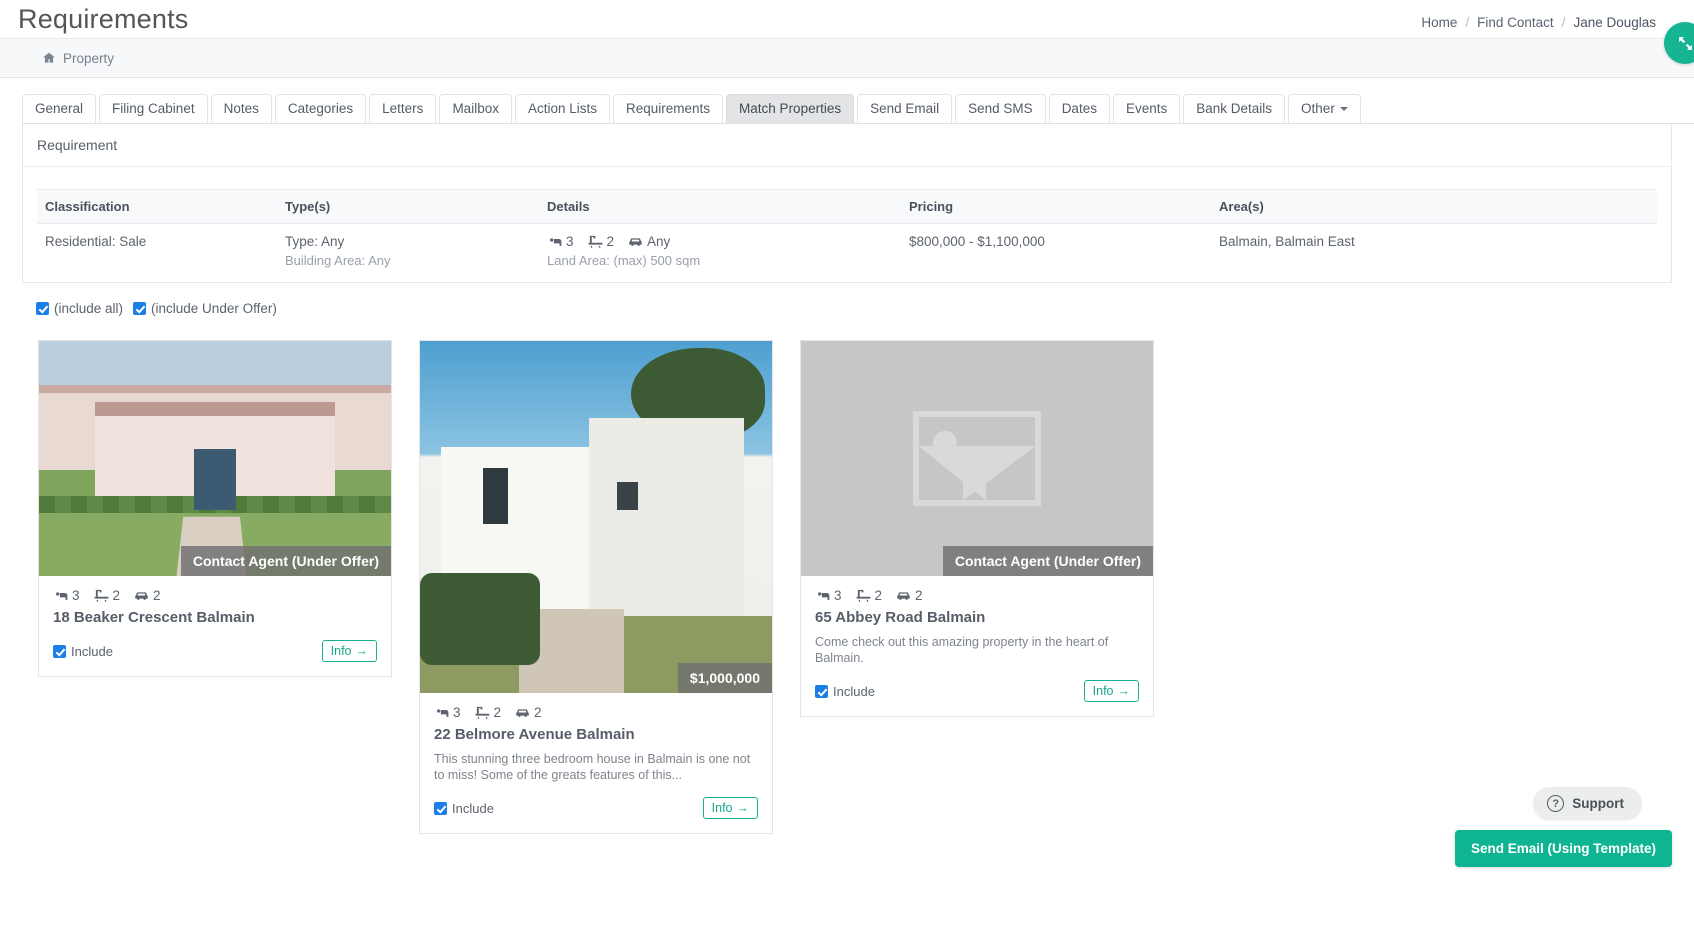  Describe the element at coordinates (1318, 108) in the screenshot. I see `tab-label: Other` at that location.